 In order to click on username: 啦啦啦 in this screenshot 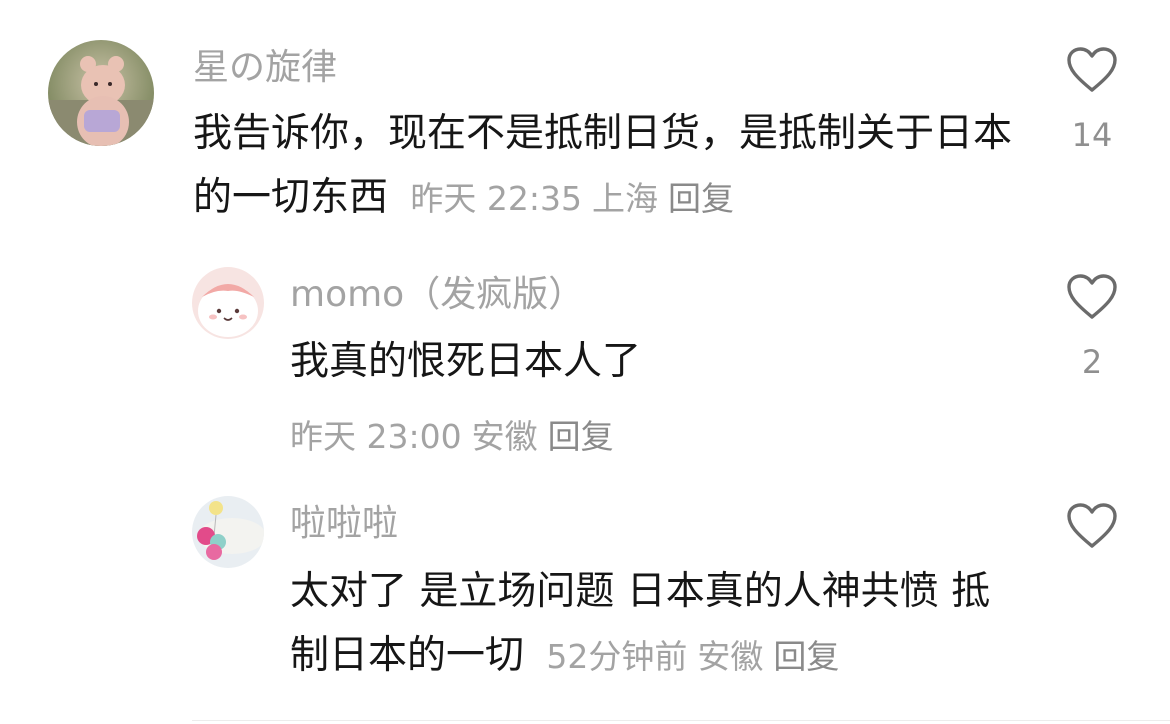, I will do `click(344, 524)`.